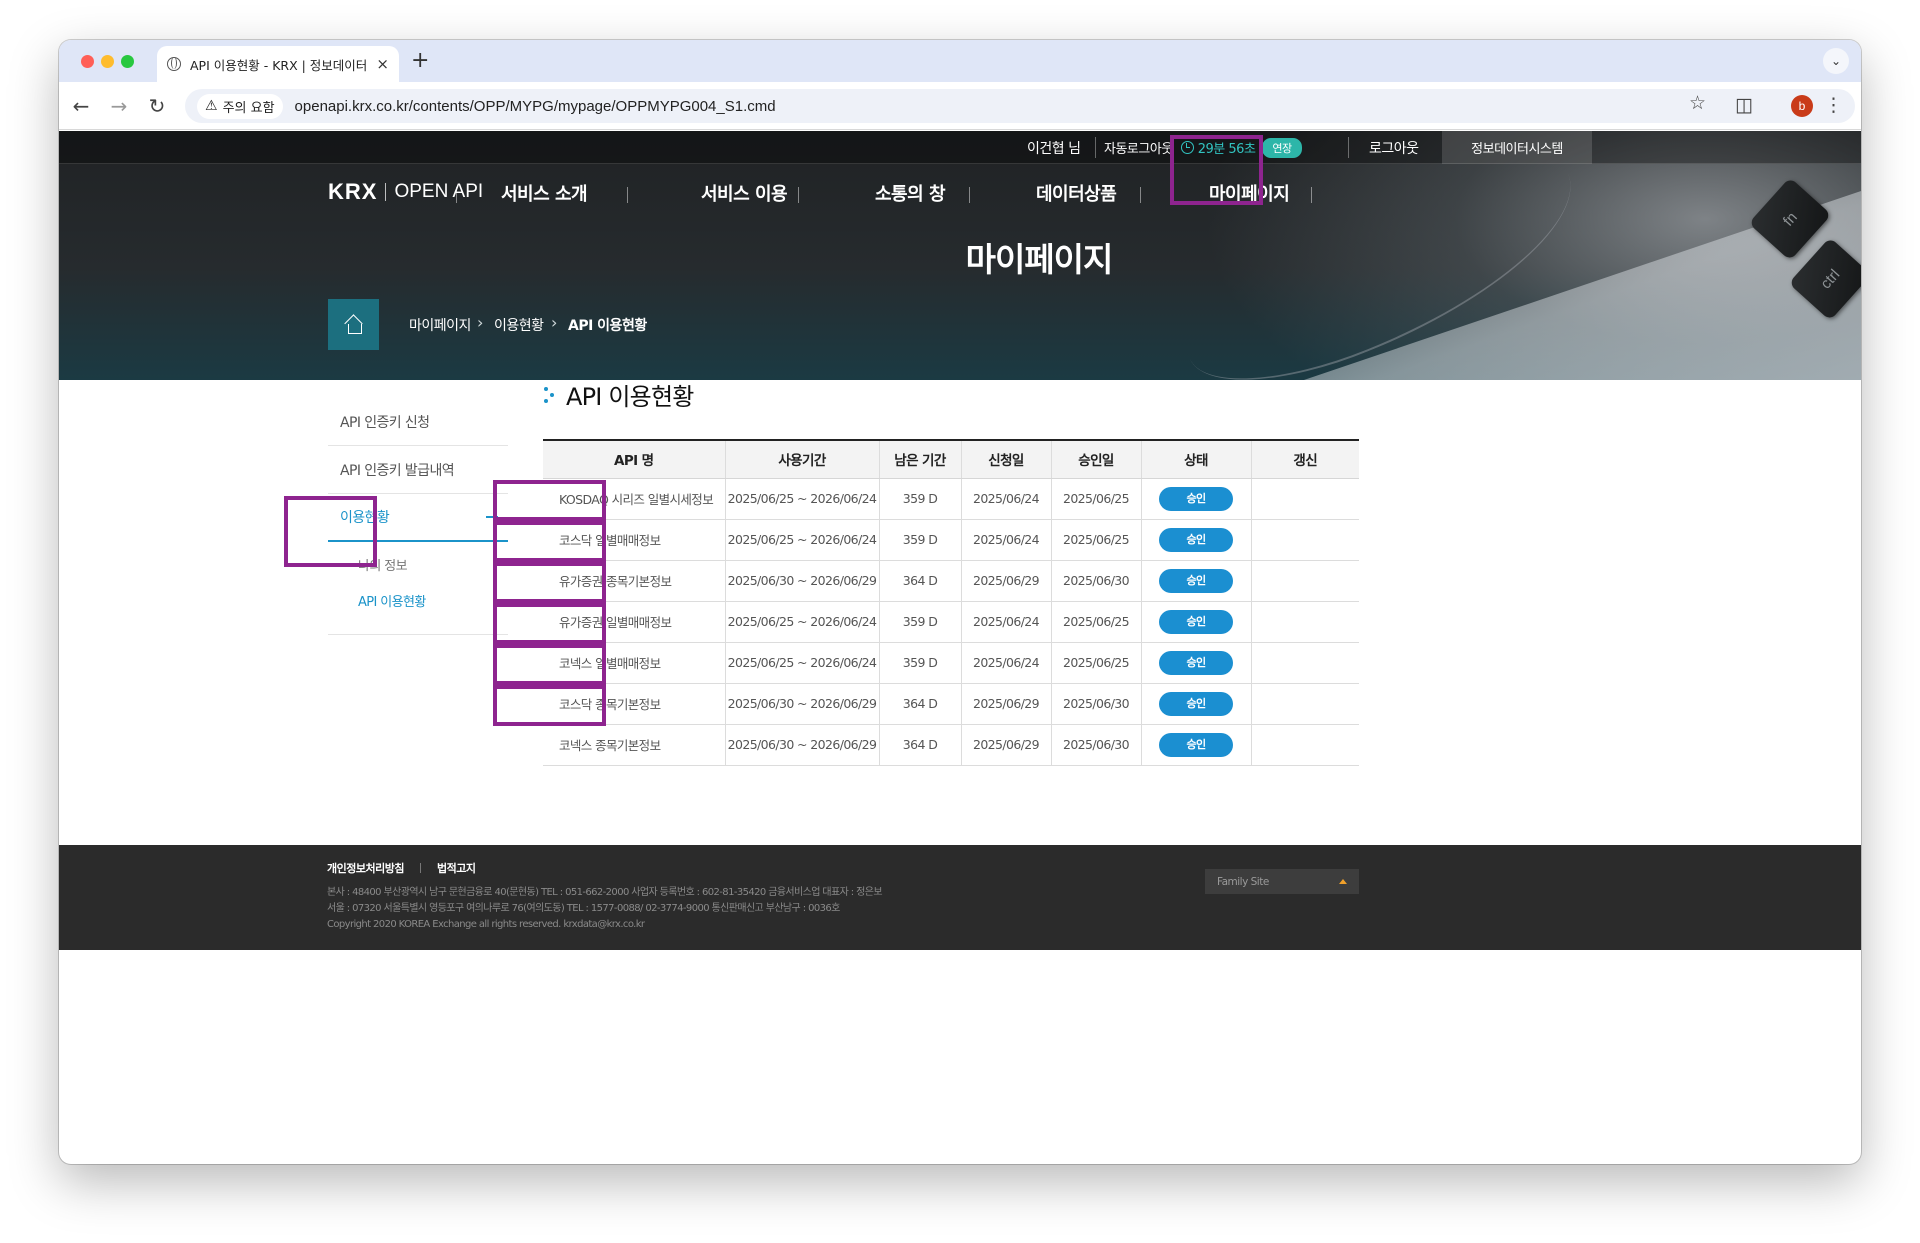 This screenshot has height=1243, width=1920. What do you see at coordinates (386, 192) in the screenshot?
I see `logo-divider` at bounding box center [386, 192].